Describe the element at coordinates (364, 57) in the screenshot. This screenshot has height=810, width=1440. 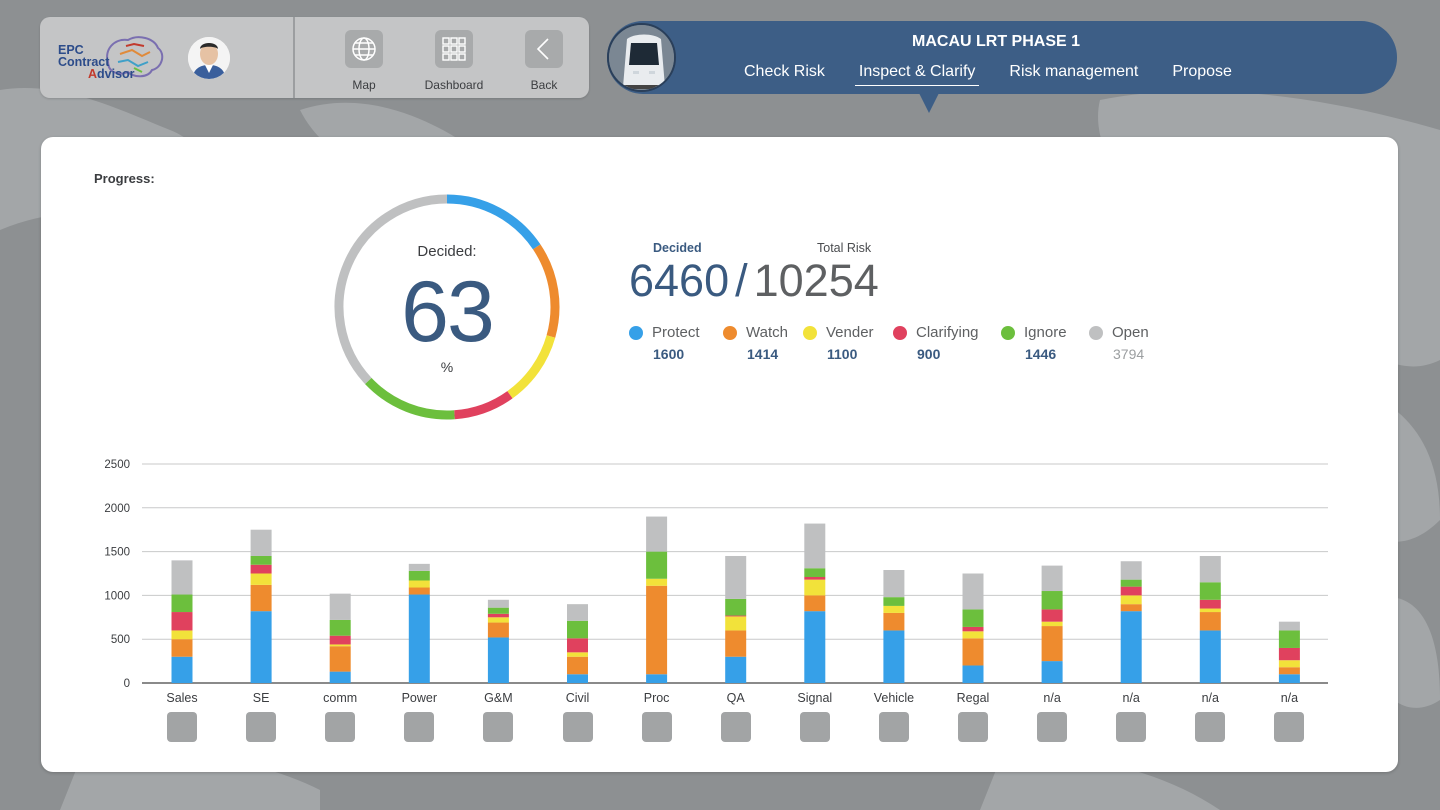
I see `map-button: Map` at that location.